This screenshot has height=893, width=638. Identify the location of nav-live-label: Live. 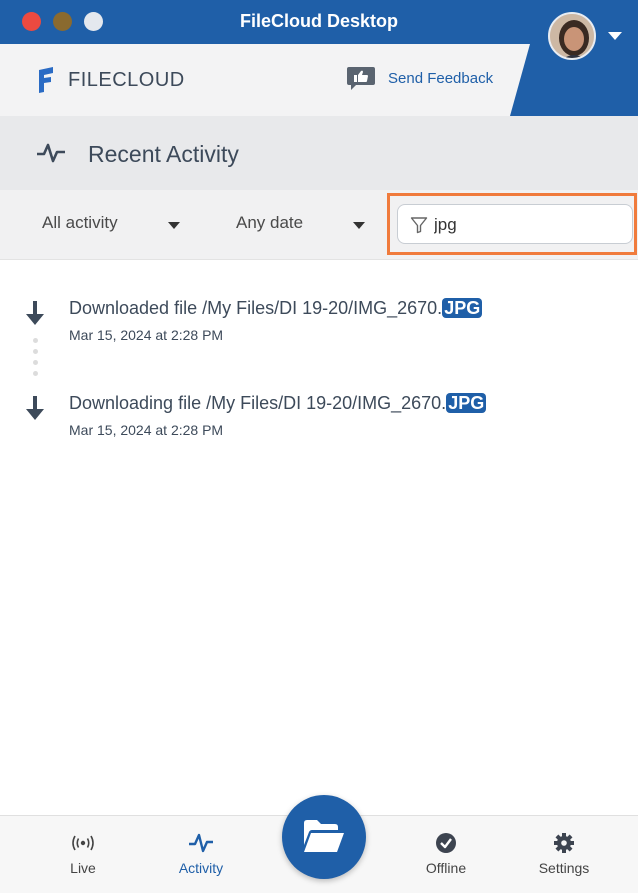
(83, 868).